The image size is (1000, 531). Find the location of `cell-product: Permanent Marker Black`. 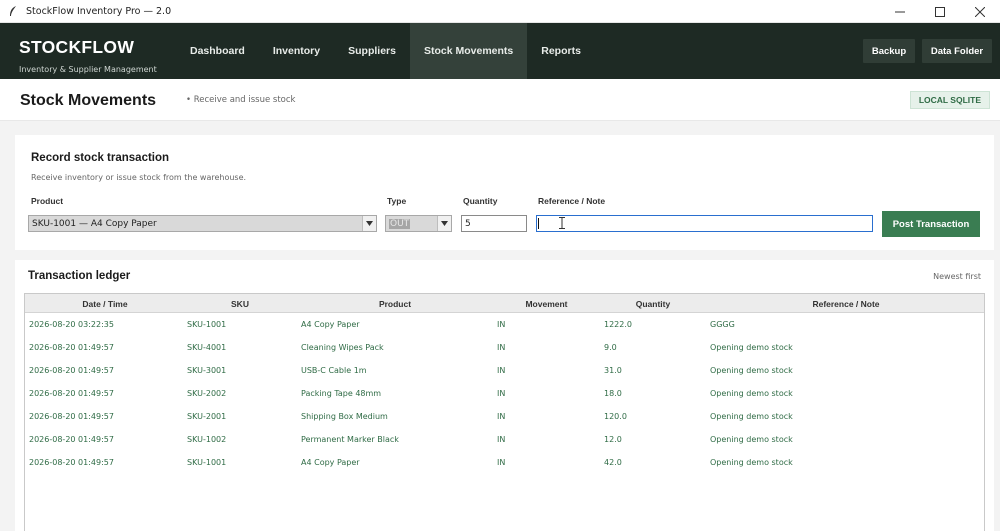

cell-product: Permanent Marker Black is located at coordinates (350, 439).